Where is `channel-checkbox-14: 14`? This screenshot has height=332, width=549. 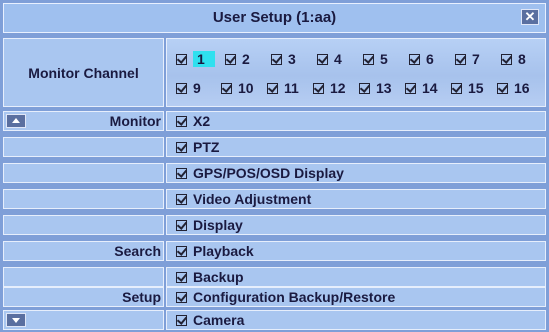 channel-checkbox-14: 14 is located at coordinates (421, 88).